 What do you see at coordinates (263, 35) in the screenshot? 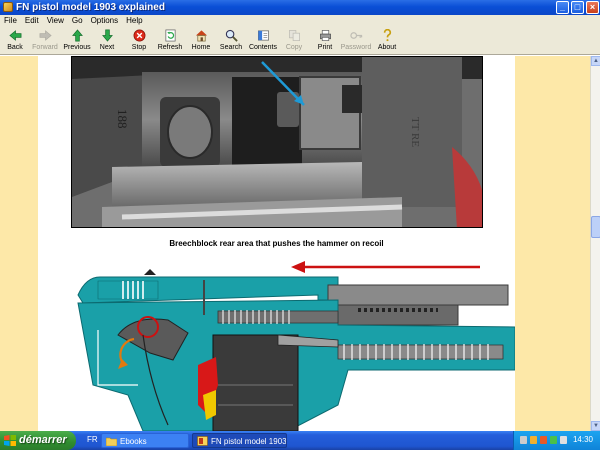
I see `contents-icon` at bounding box center [263, 35].